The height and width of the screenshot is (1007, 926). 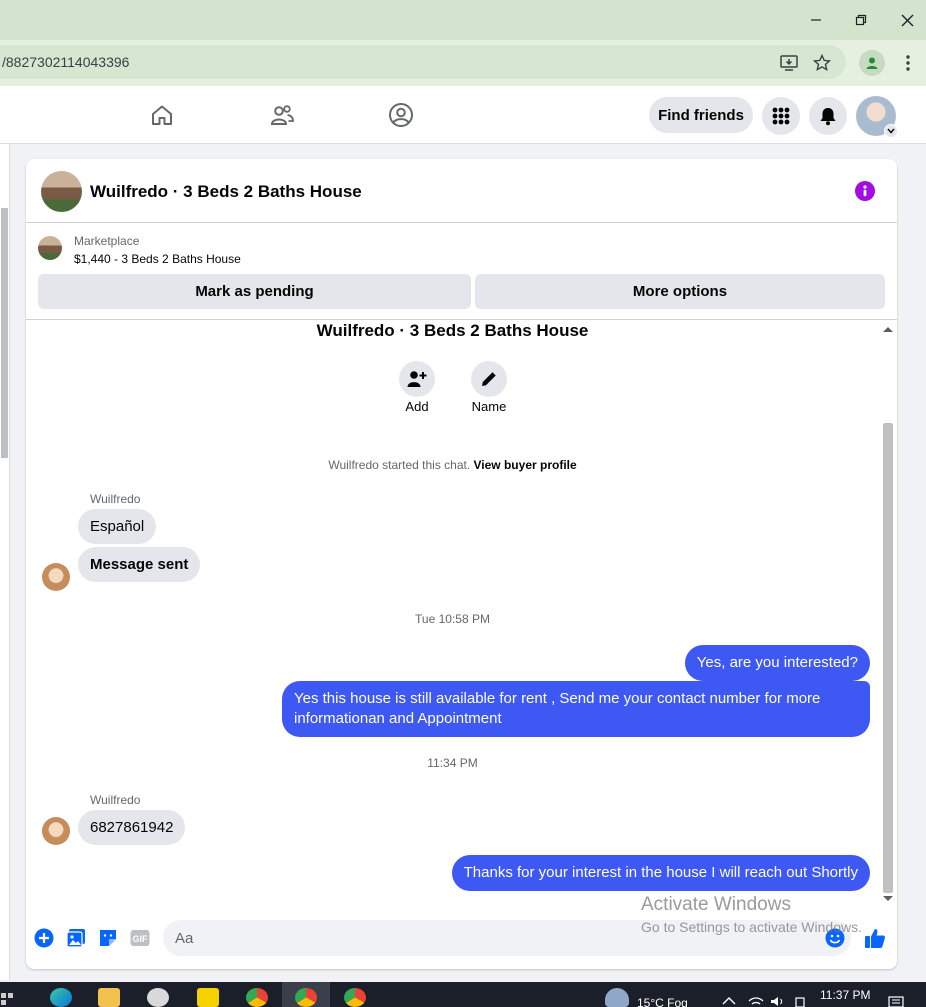 I want to click on browser-menu-button, so click(x=908, y=63).